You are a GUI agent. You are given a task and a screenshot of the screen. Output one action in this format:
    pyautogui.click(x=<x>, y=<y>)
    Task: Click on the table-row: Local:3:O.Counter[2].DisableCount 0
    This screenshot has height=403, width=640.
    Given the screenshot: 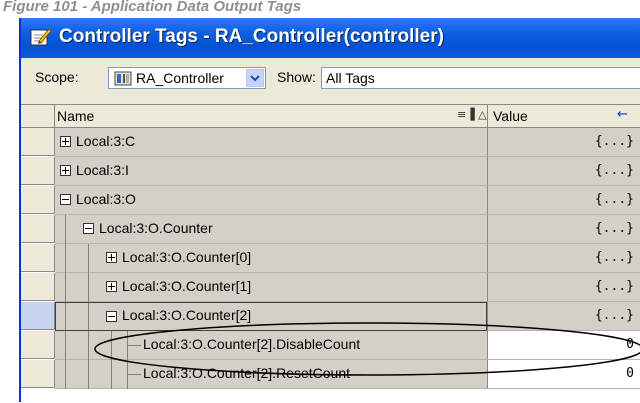 What is the action you would take?
    pyautogui.click(x=330, y=345)
    